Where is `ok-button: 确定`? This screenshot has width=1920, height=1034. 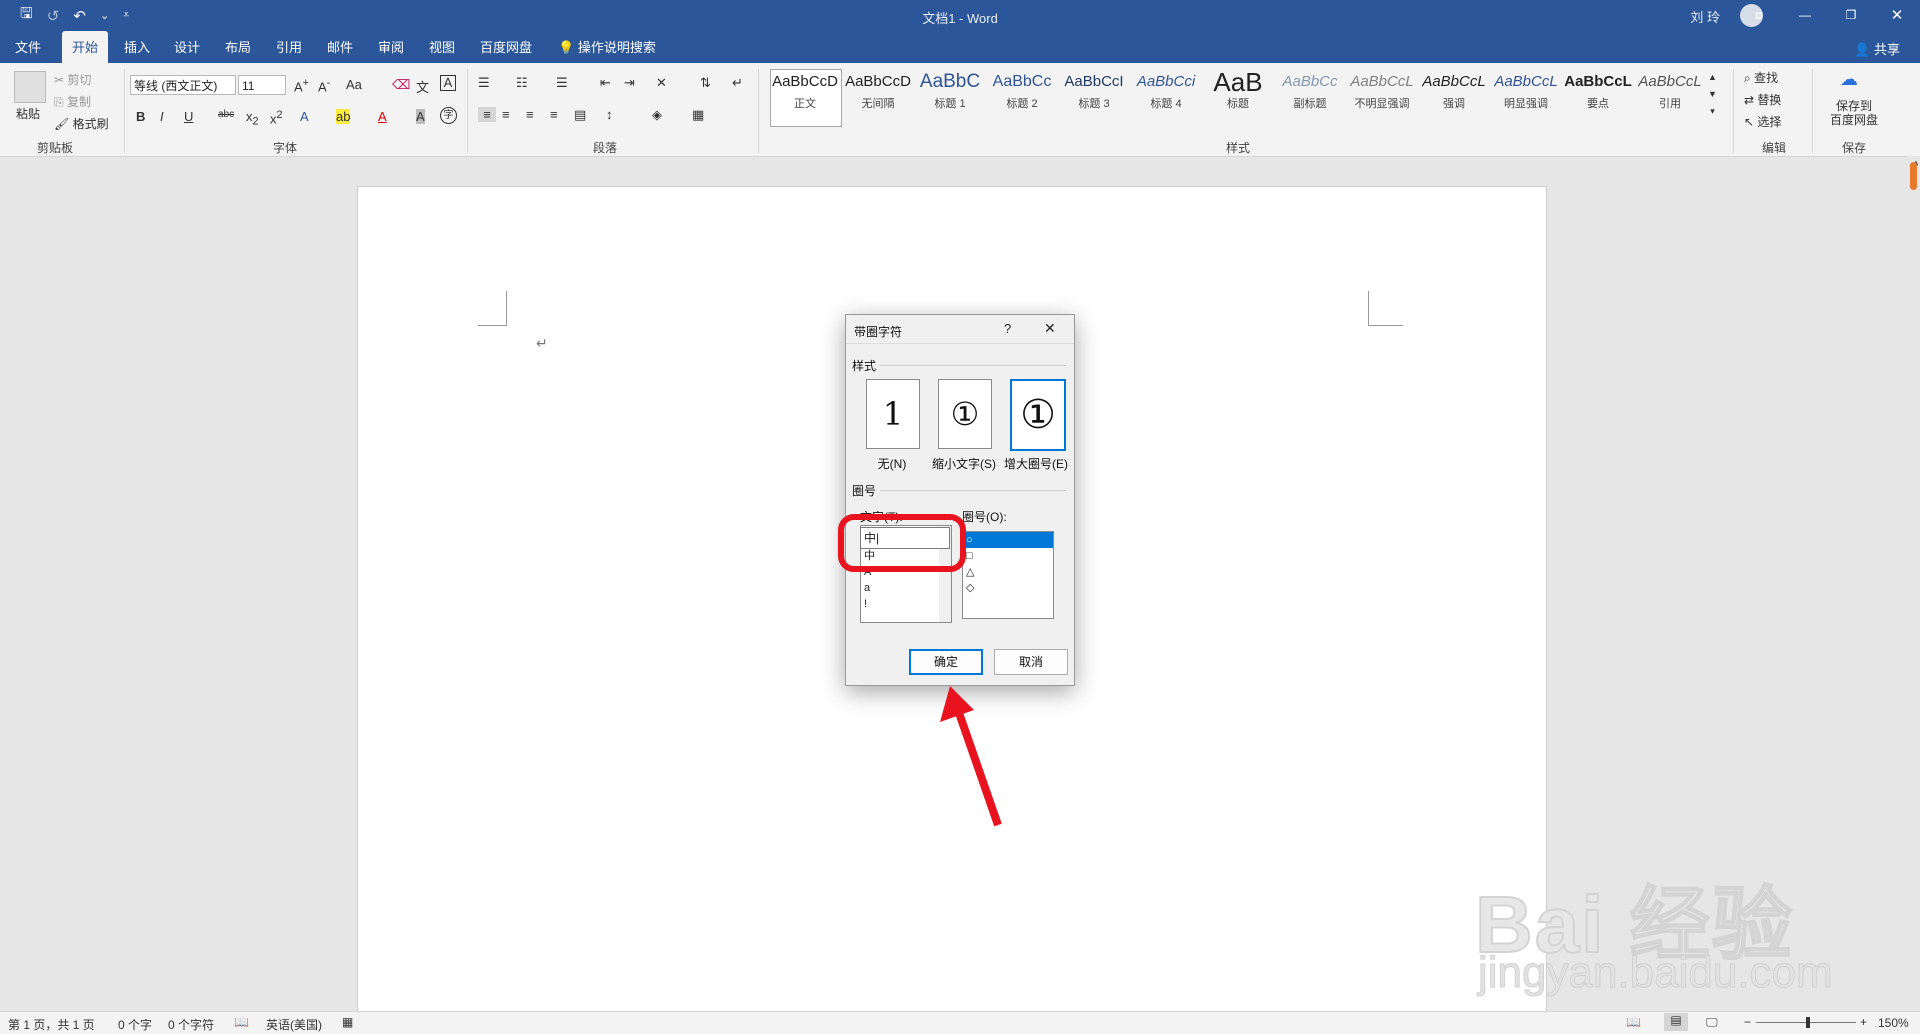
ok-button: 确定 is located at coordinates (946, 662).